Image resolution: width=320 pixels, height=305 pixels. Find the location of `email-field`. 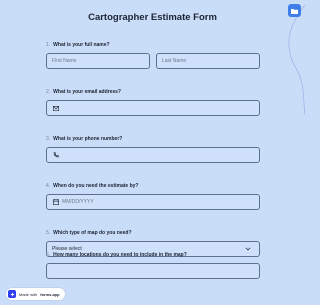

email-field is located at coordinates (153, 108).